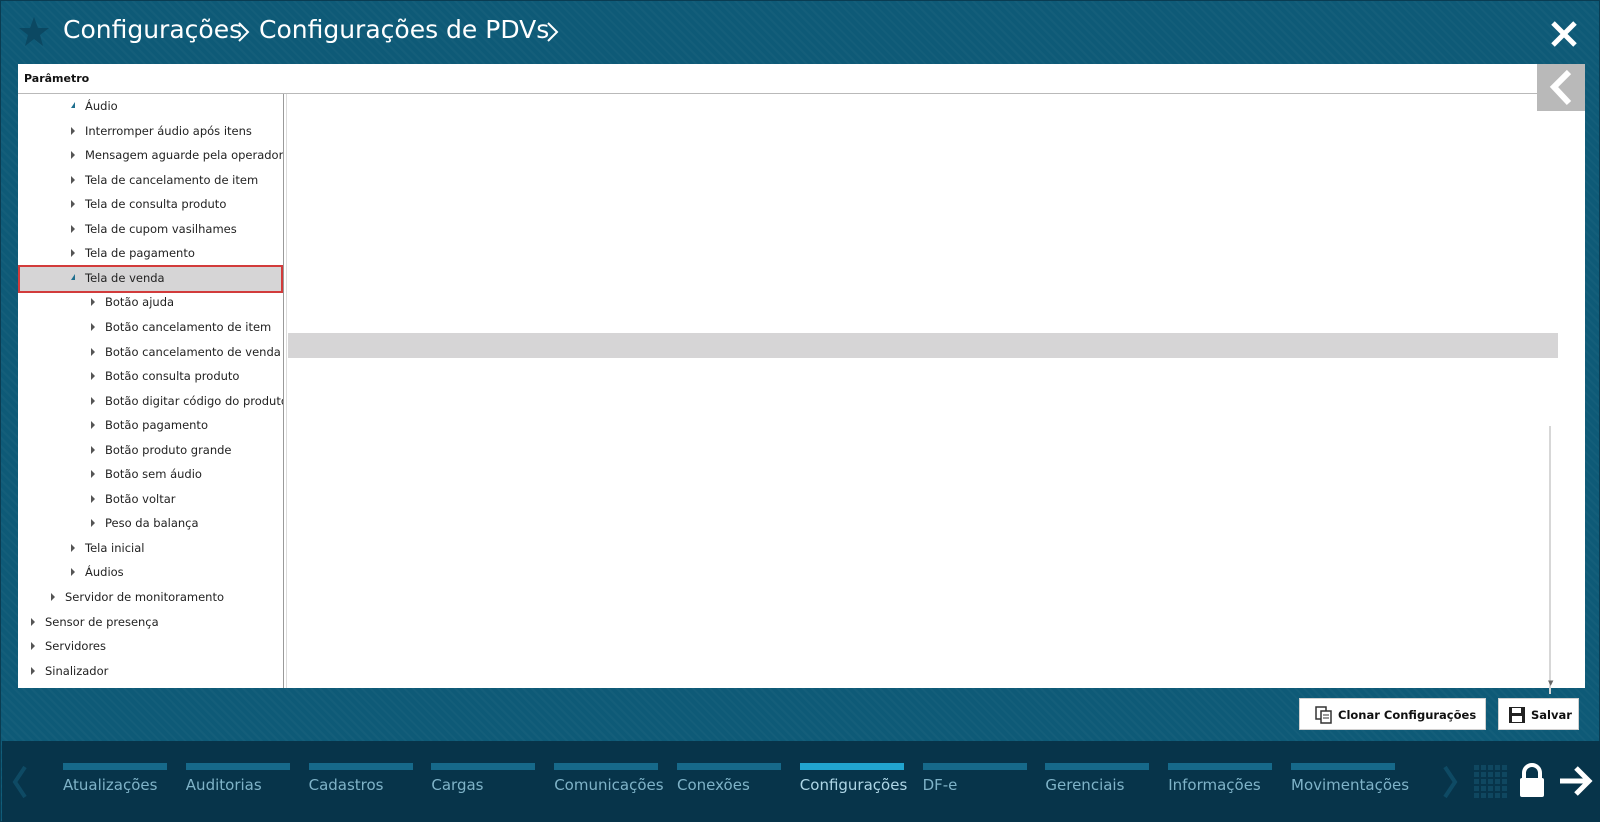 Image resolution: width=1600 pixels, height=822 pixels. What do you see at coordinates (150, 229) in the screenshot?
I see `tree-item: Tela de cupom vasilhames` at bounding box center [150, 229].